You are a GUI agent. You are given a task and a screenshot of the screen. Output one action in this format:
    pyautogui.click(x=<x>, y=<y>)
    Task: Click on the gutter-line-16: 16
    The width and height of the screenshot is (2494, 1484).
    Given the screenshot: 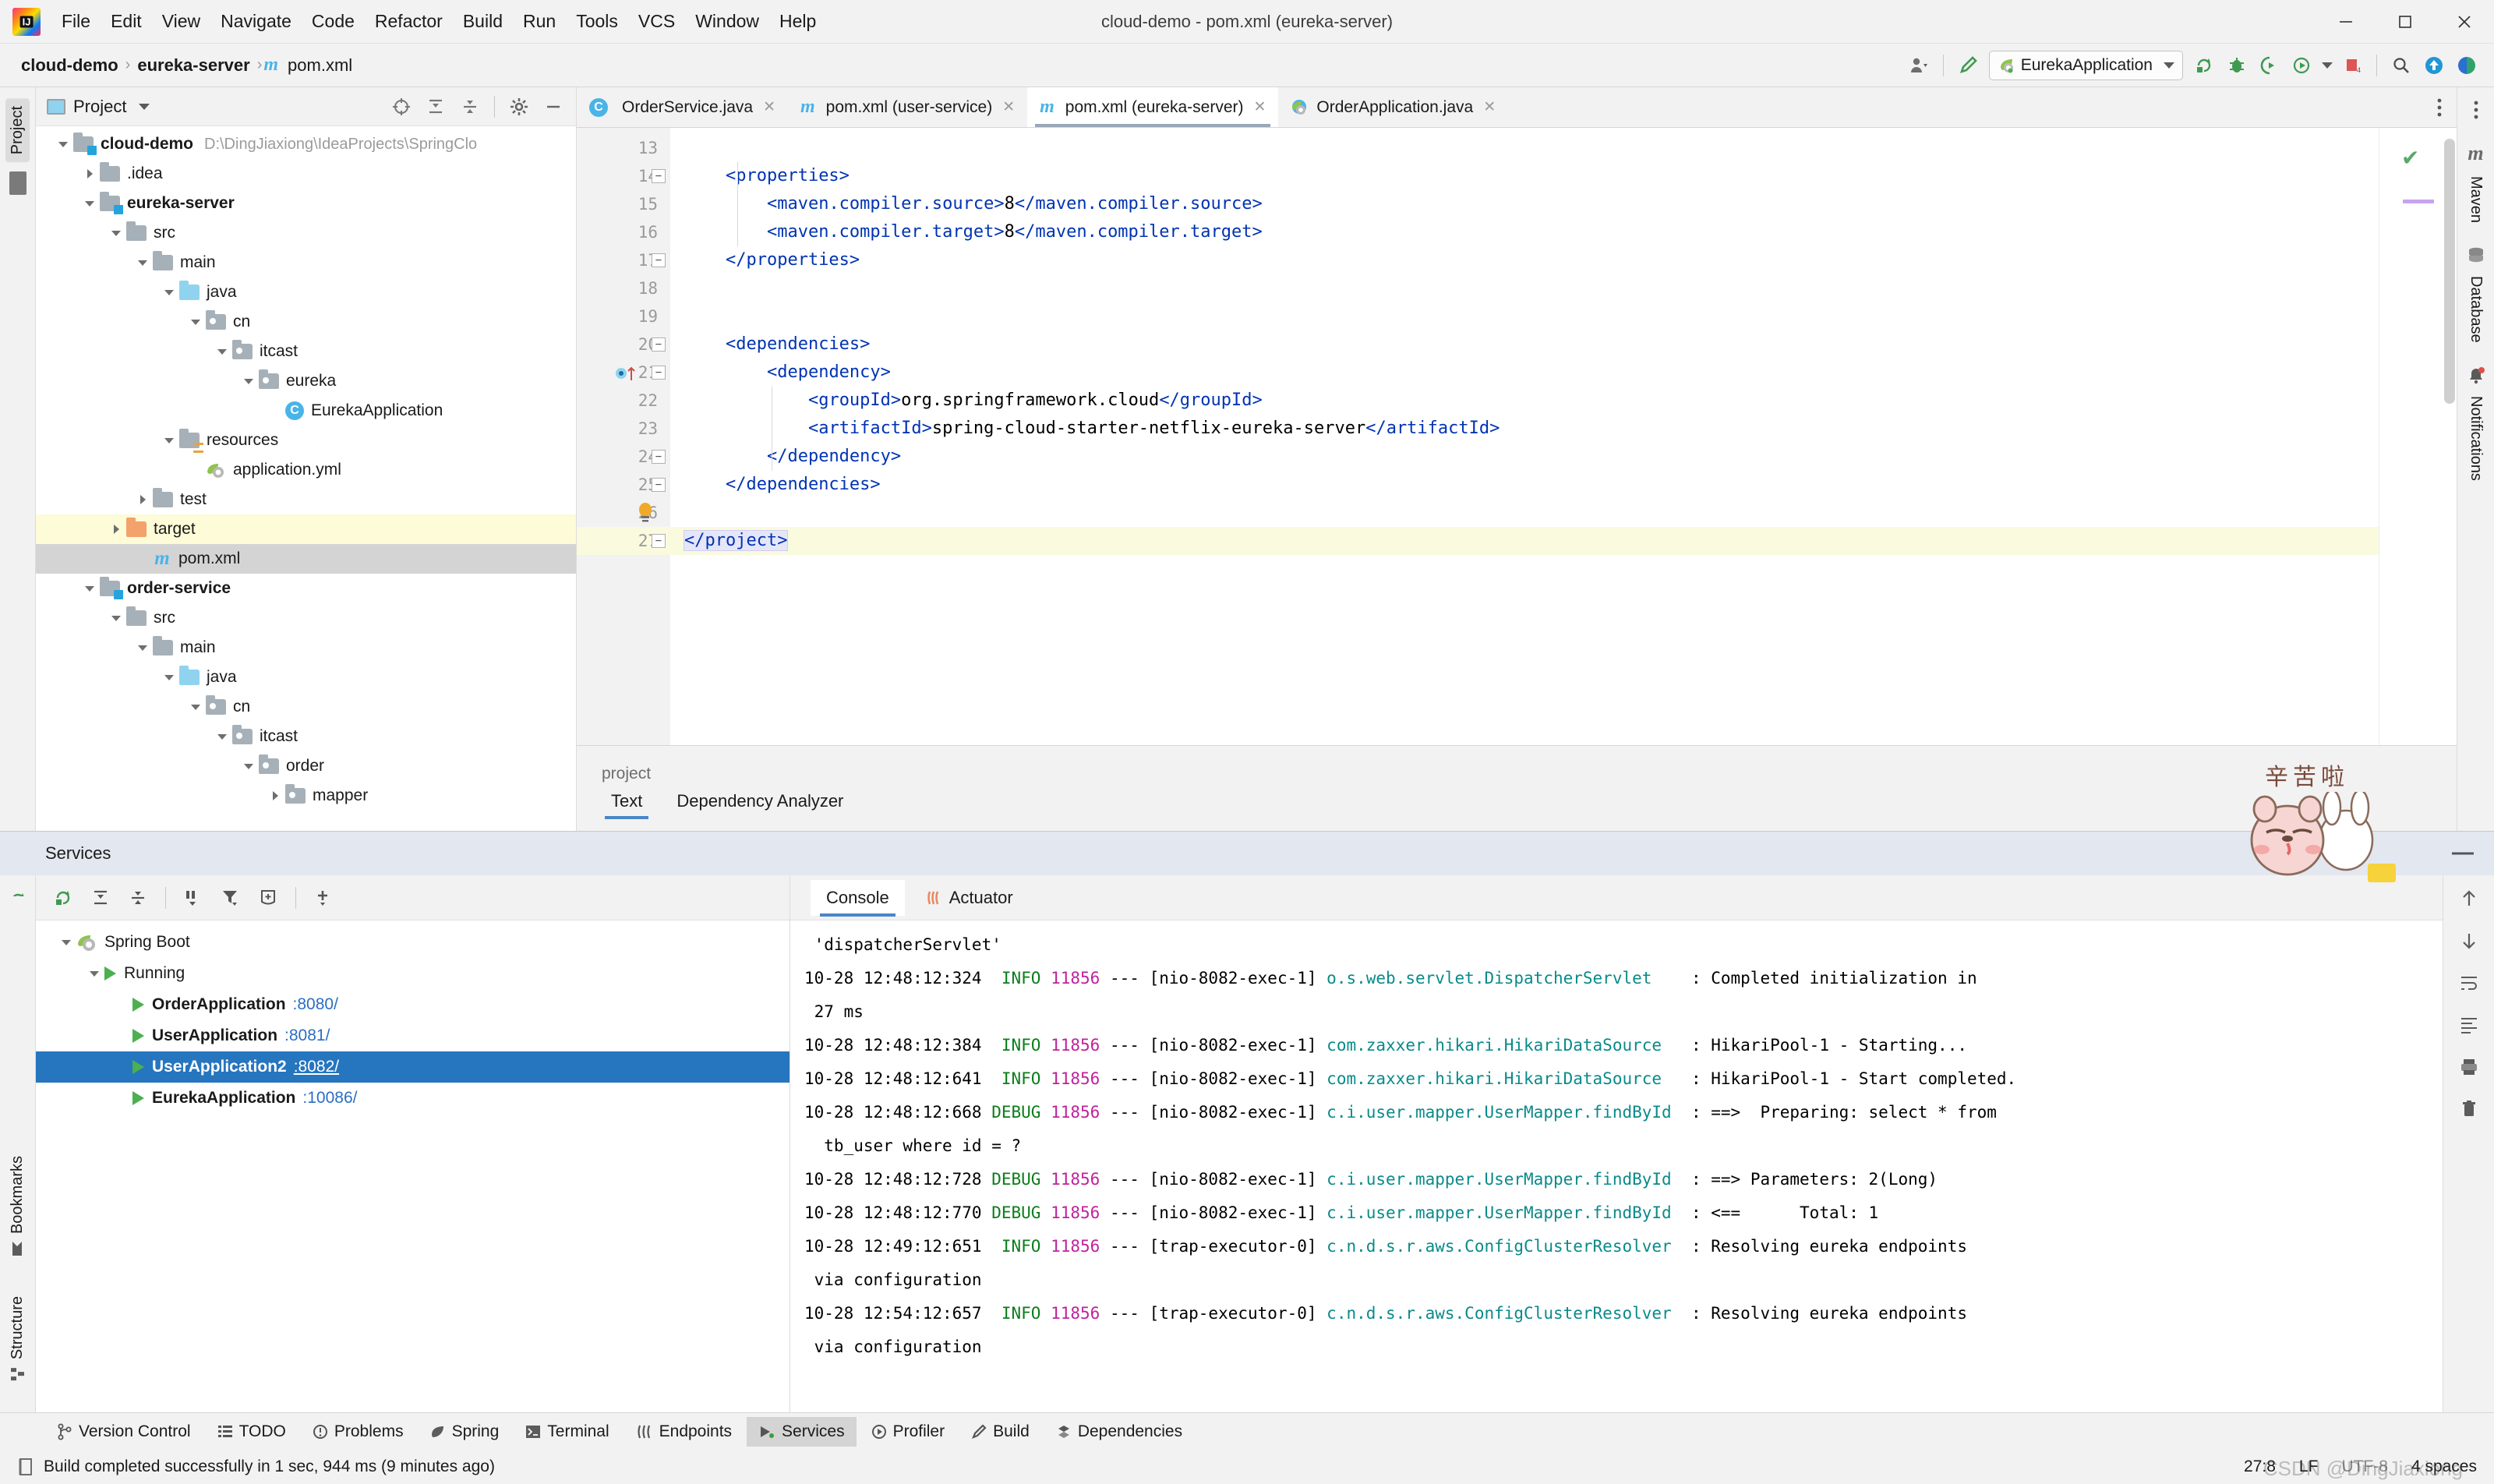 What is the action you would take?
    pyautogui.click(x=623, y=232)
    